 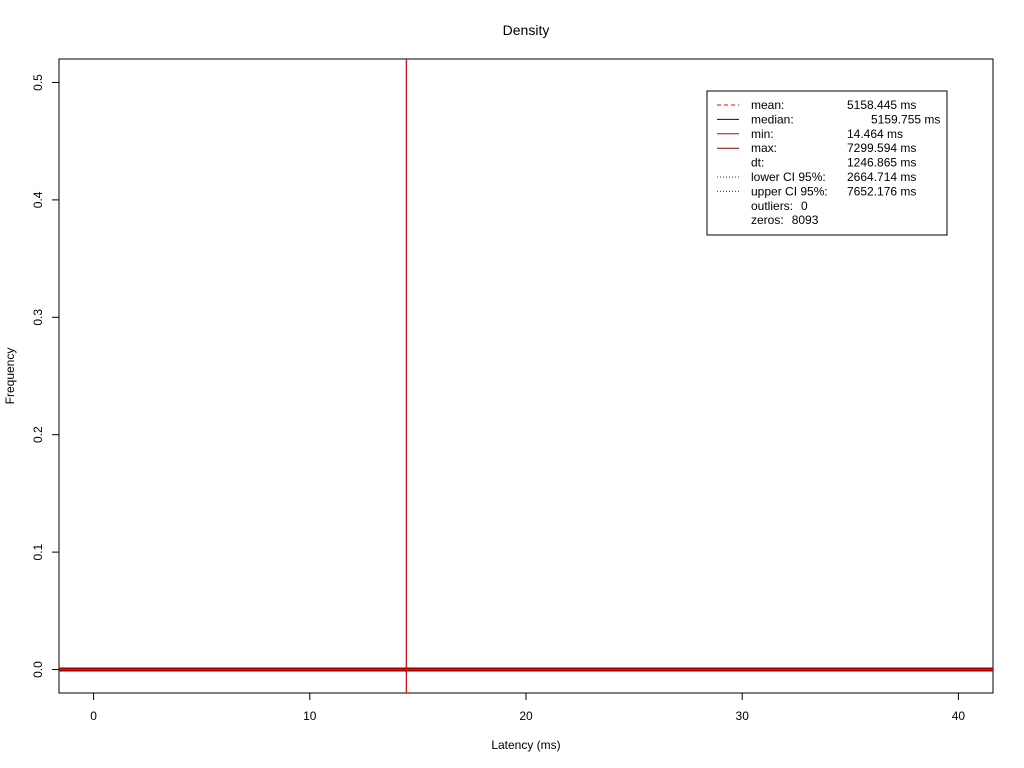 What do you see at coordinates (767, 220) in the screenshot?
I see `legend-label: zeros:` at bounding box center [767, 220].